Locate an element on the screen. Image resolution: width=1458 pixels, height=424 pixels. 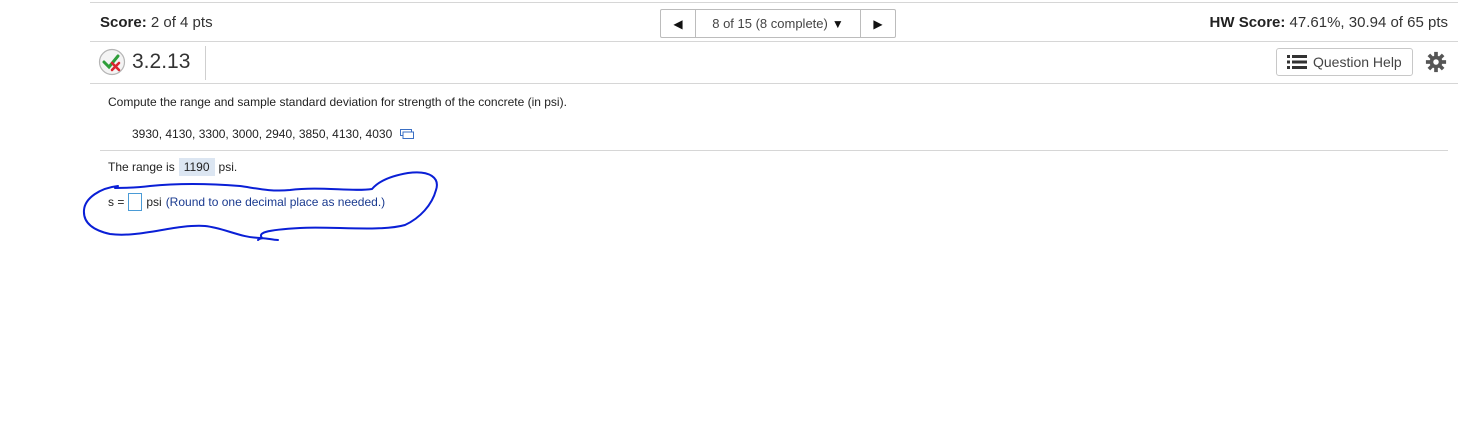
s-suffix: psi is located at coordinates (154, 202).